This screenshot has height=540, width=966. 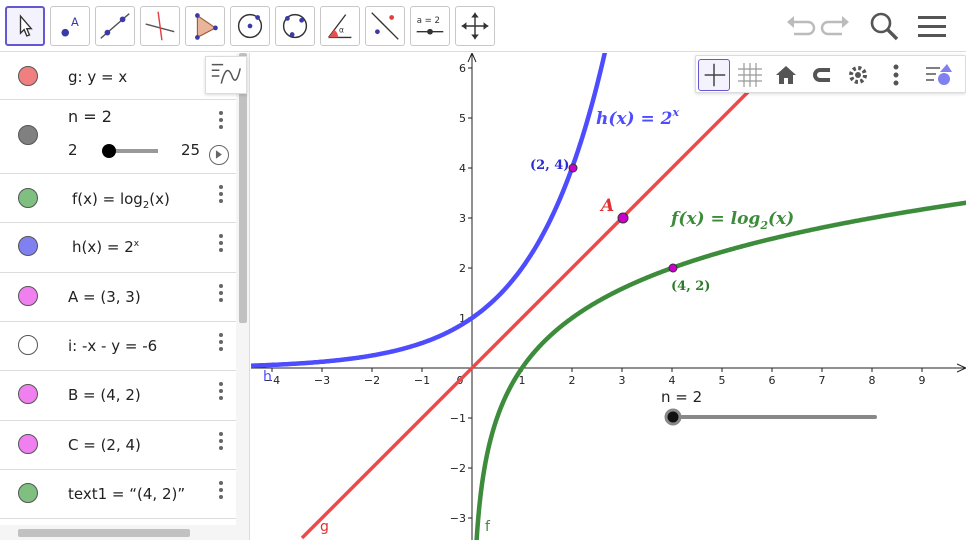 What do you see at coordinates (28, 493) in the screenshot?
I see `visibility-toggle-text1` at bounding box center [28, 493].